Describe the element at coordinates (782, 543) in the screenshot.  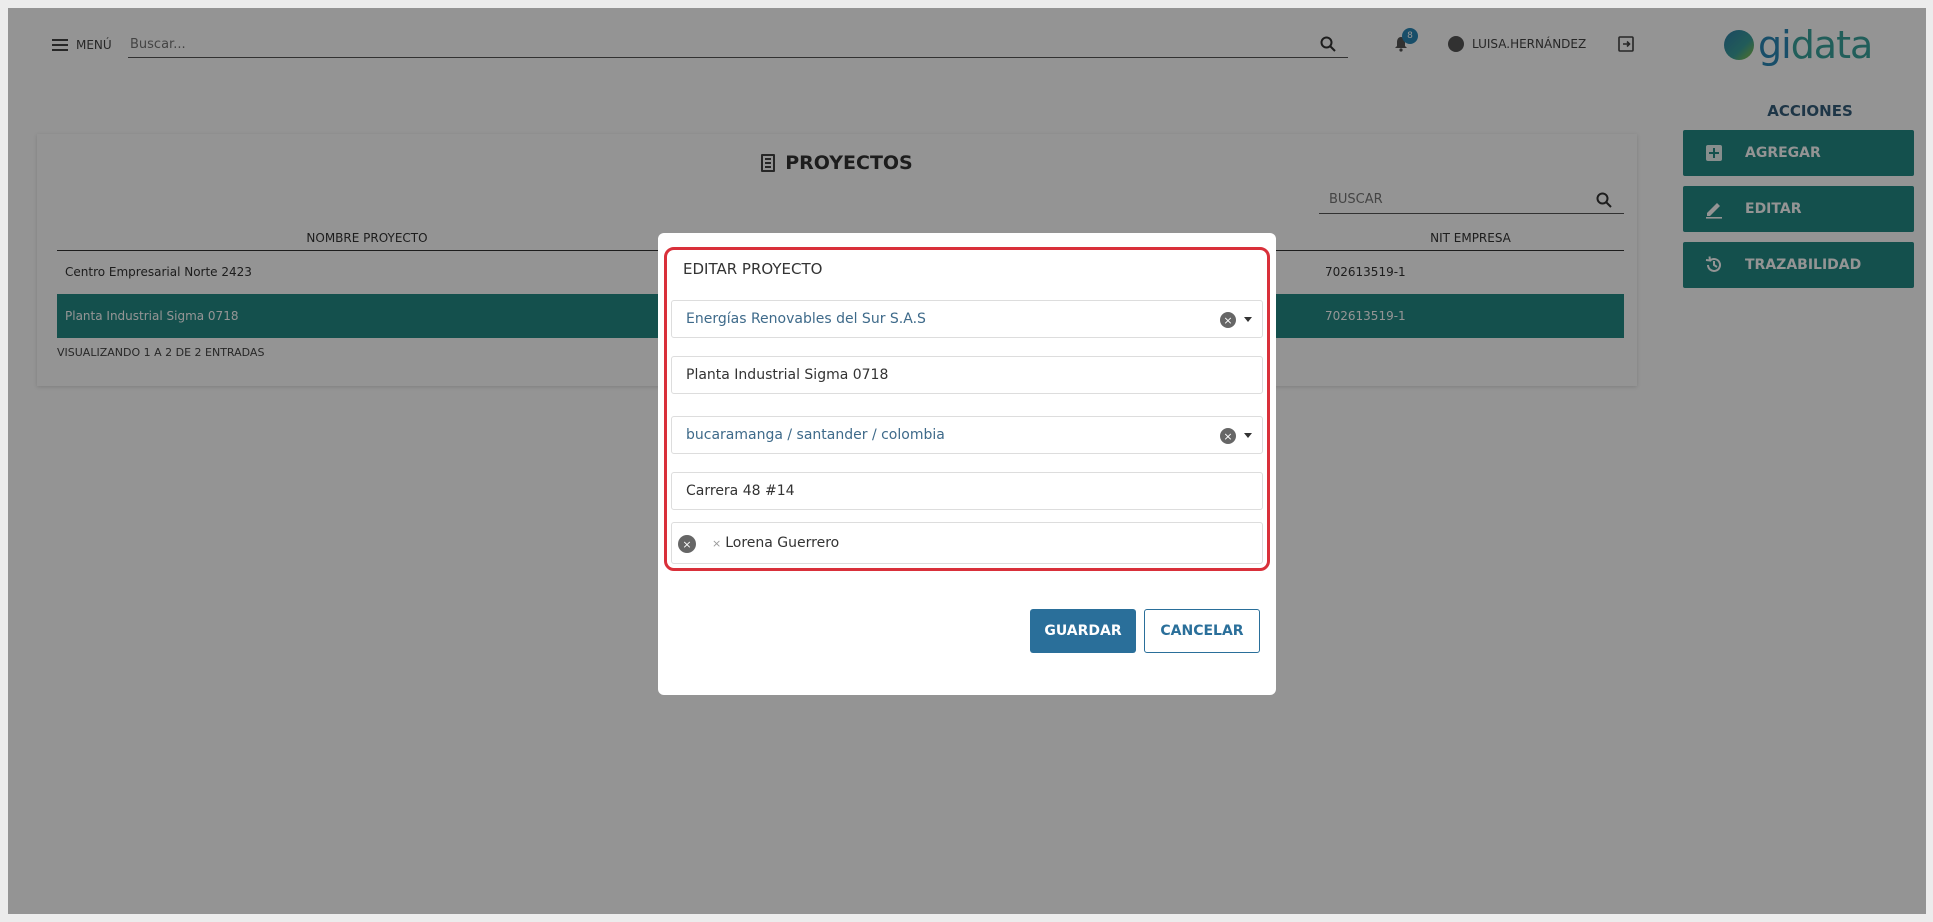
I see `assignee-tag-label: Lorena Guerrero` at that location.